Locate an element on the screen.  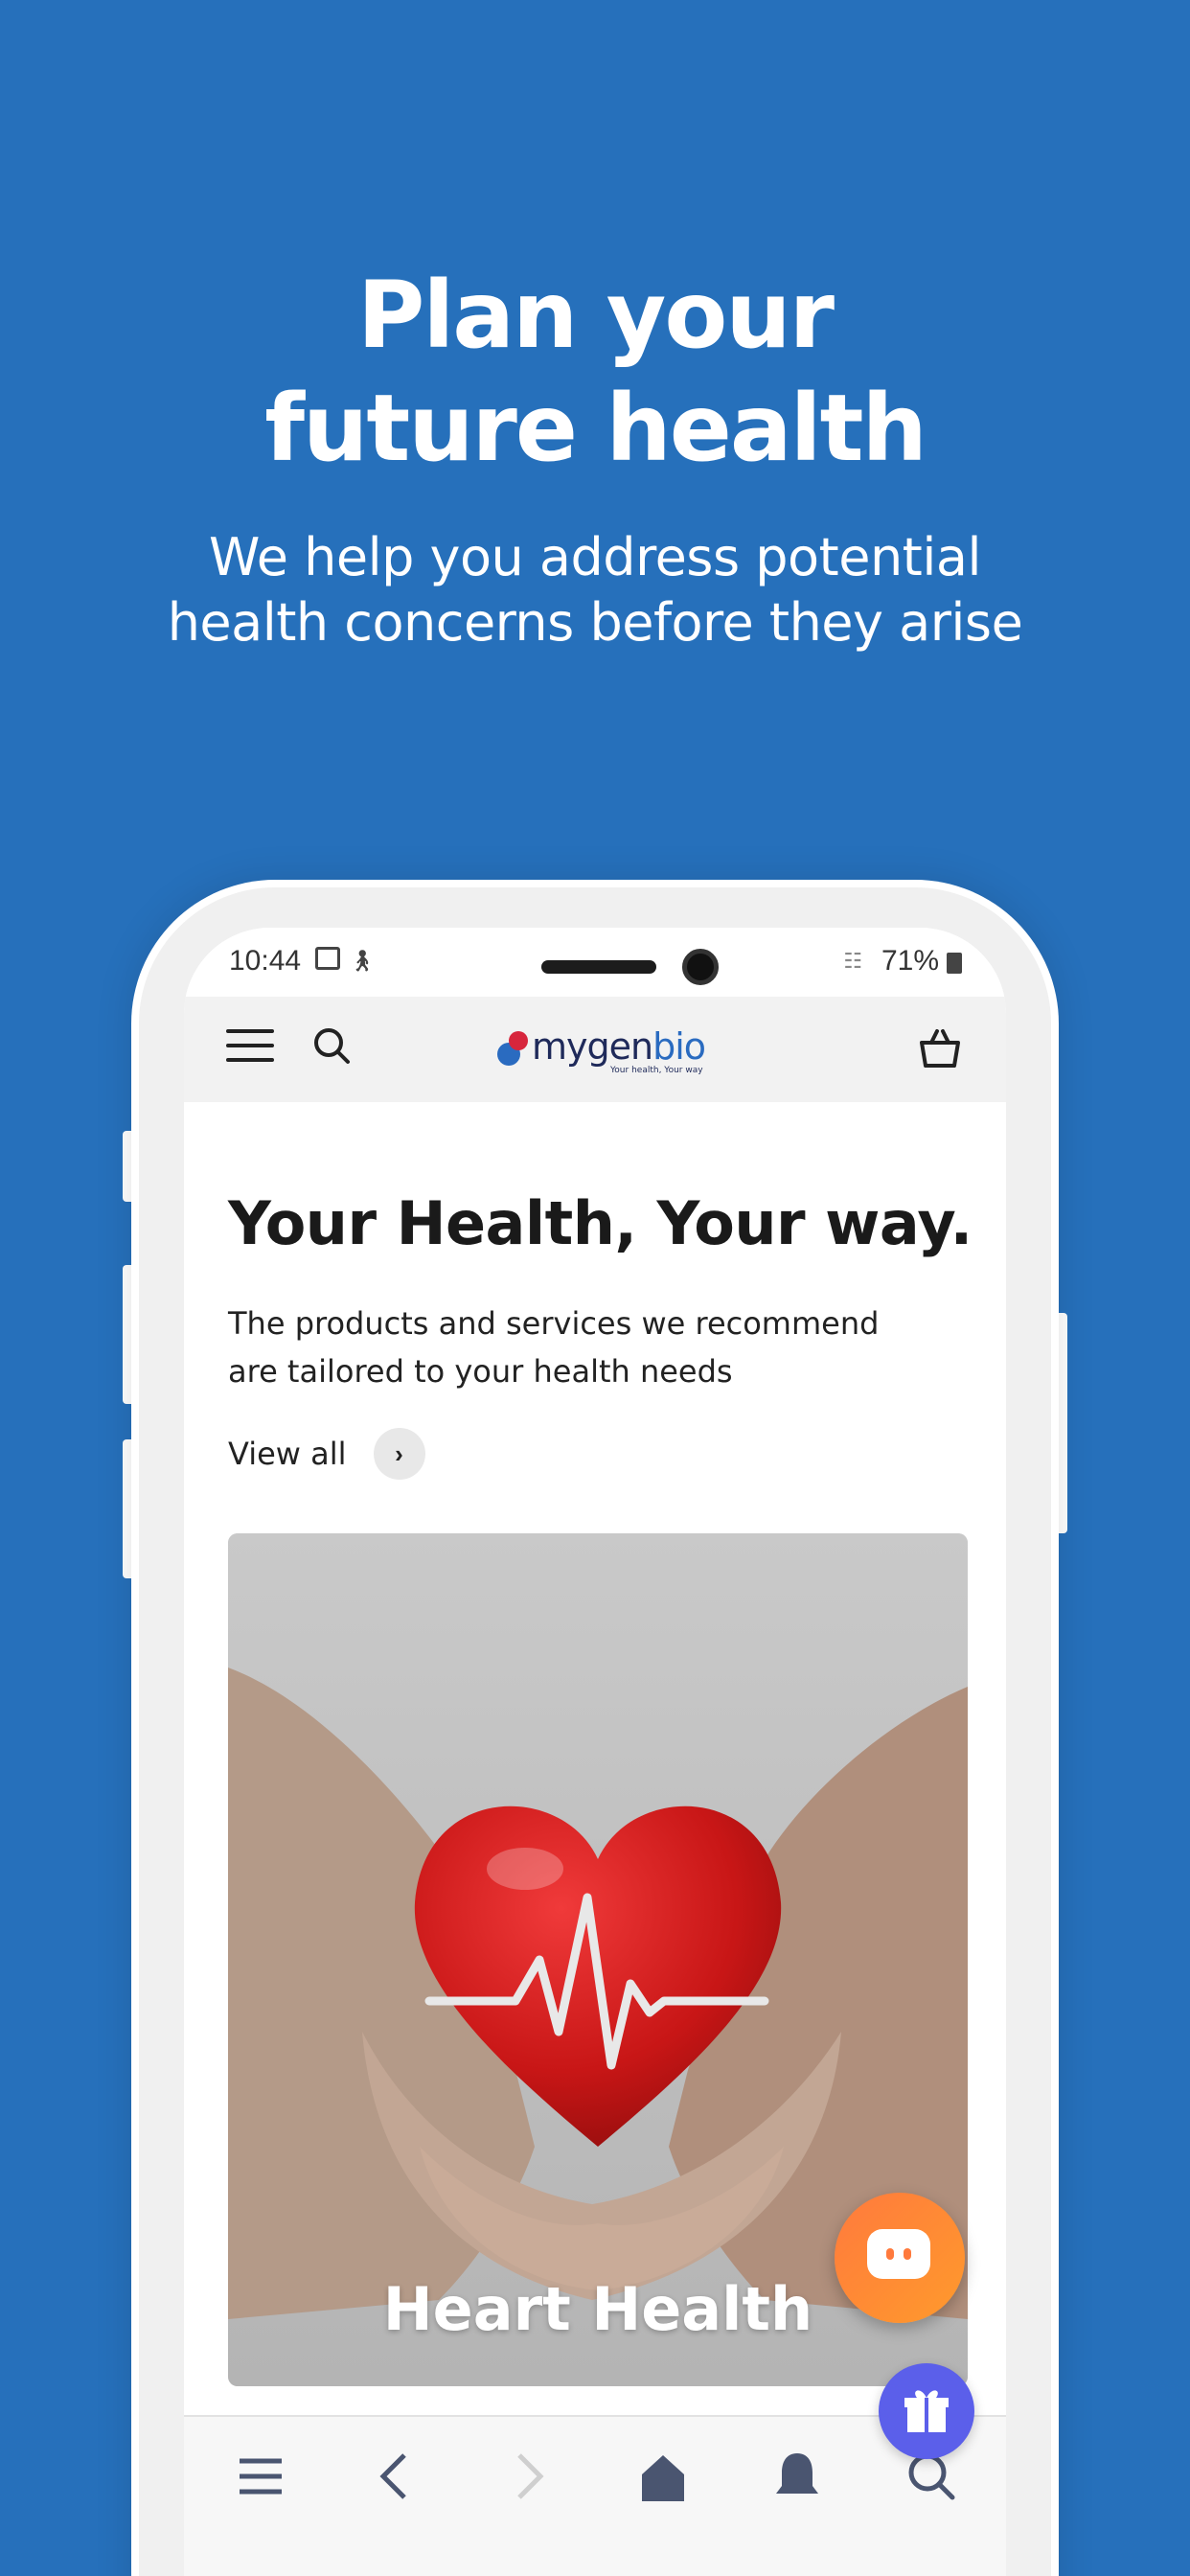
hero-title-line2: future health is located at coordinates (595, 428).